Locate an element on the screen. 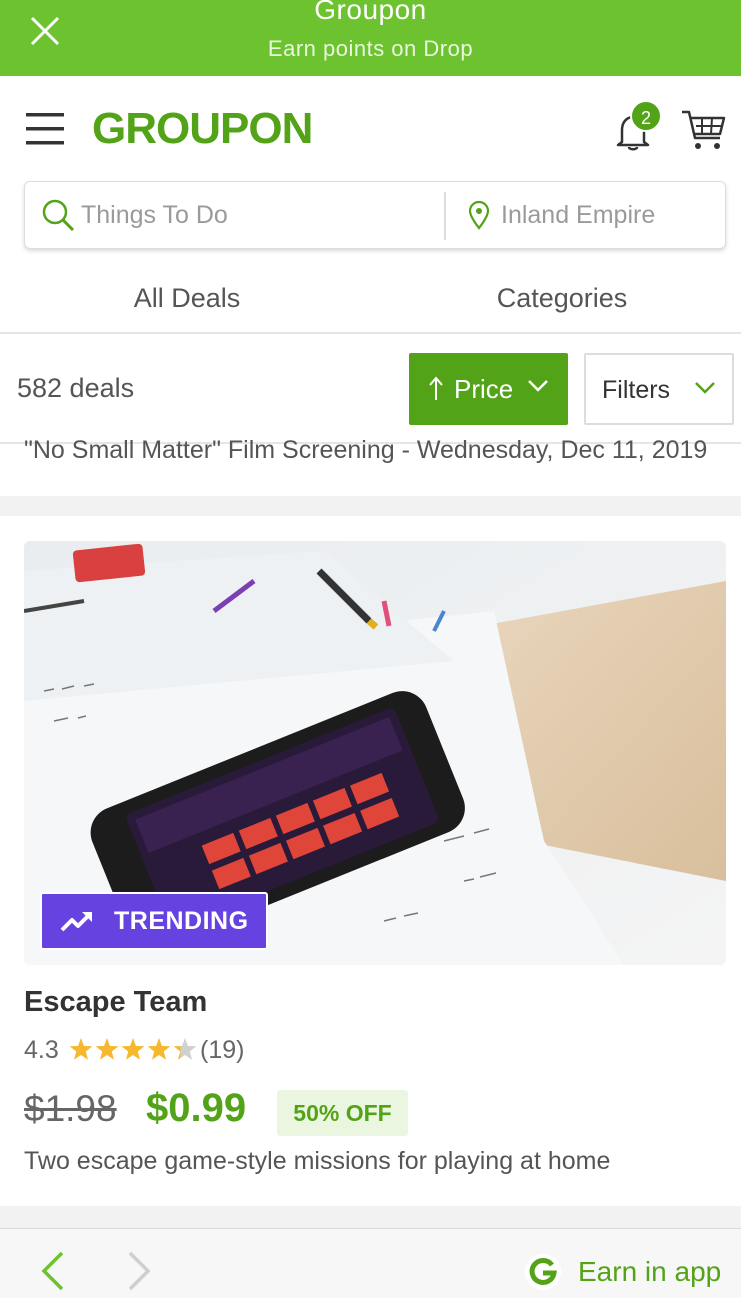  review-count: (19) is located at coordinates (222, 1050).